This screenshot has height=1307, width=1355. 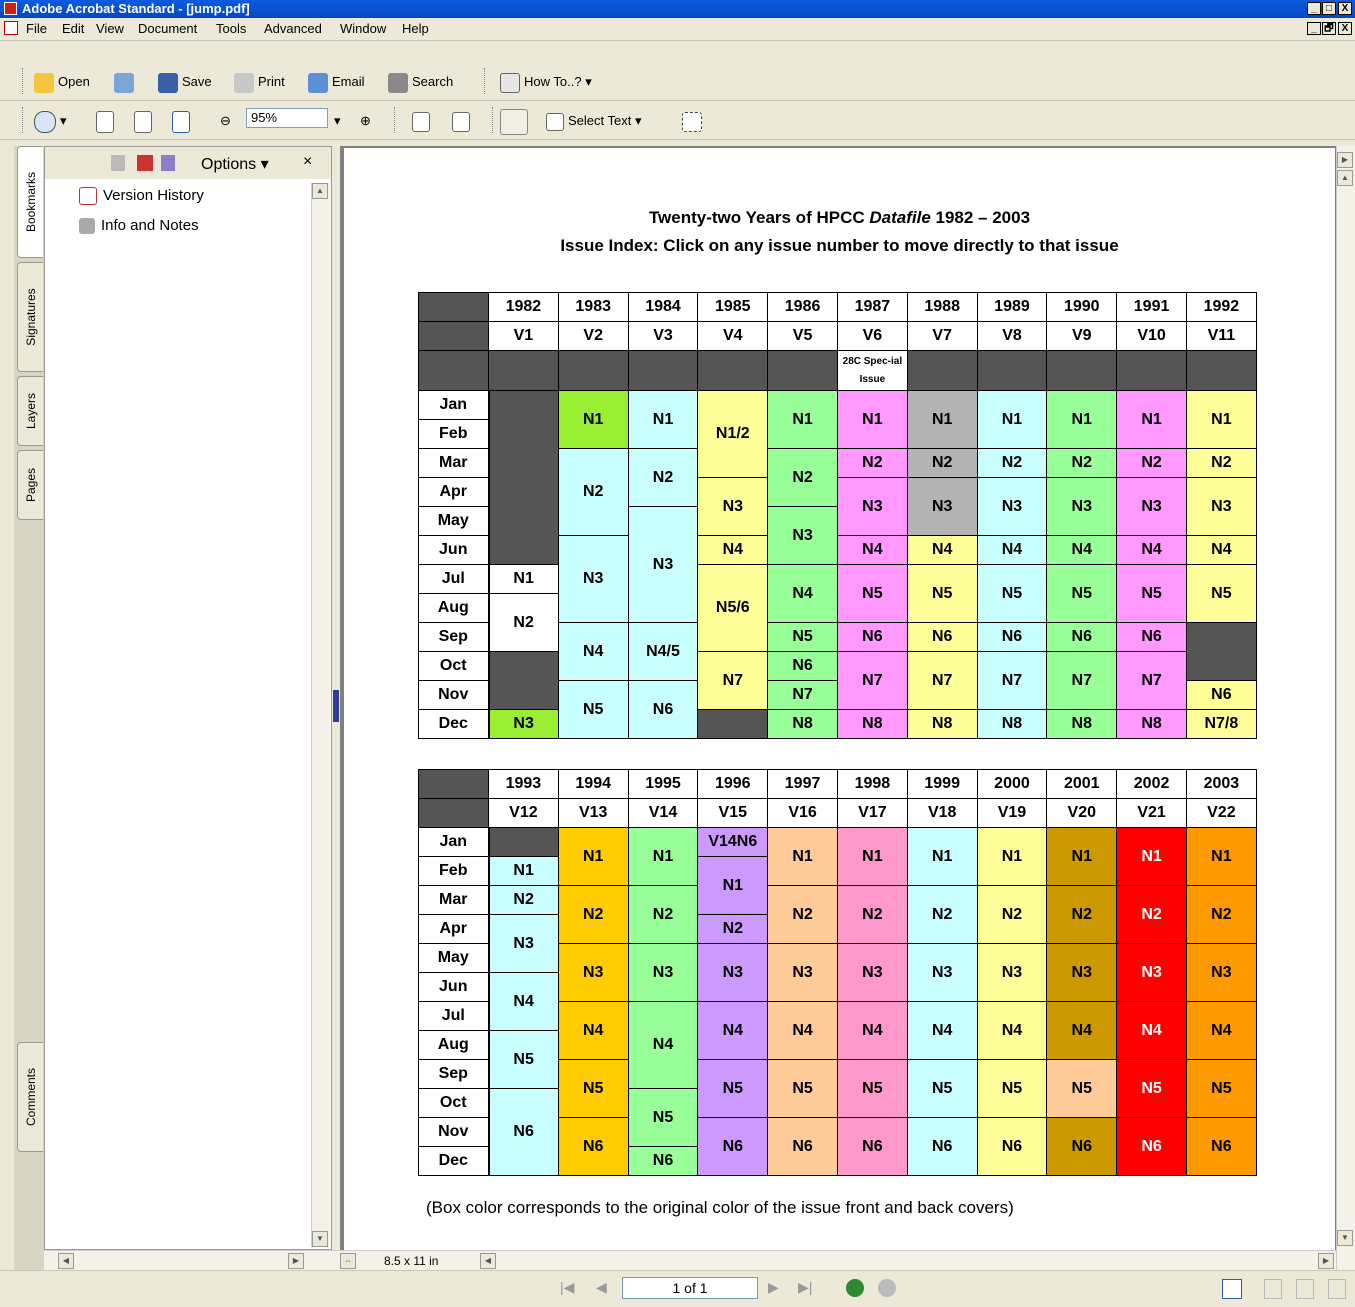 I want to click on trash-icon, so click(x=118, y=163).